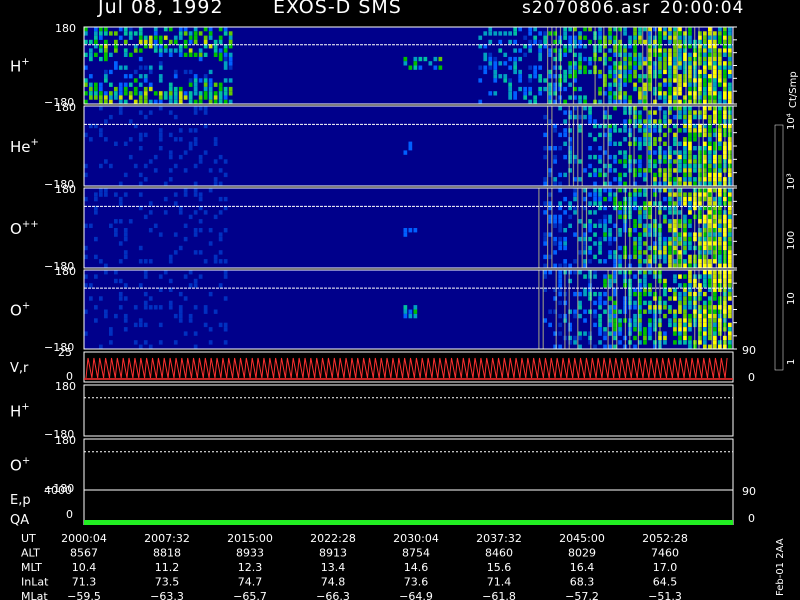 The width and height of the screenshot is (800, 600). What do you see at coordinates (250, 567) in the screenshot?
I see `footer-value: 12.3` at bounding box center [250, 567].